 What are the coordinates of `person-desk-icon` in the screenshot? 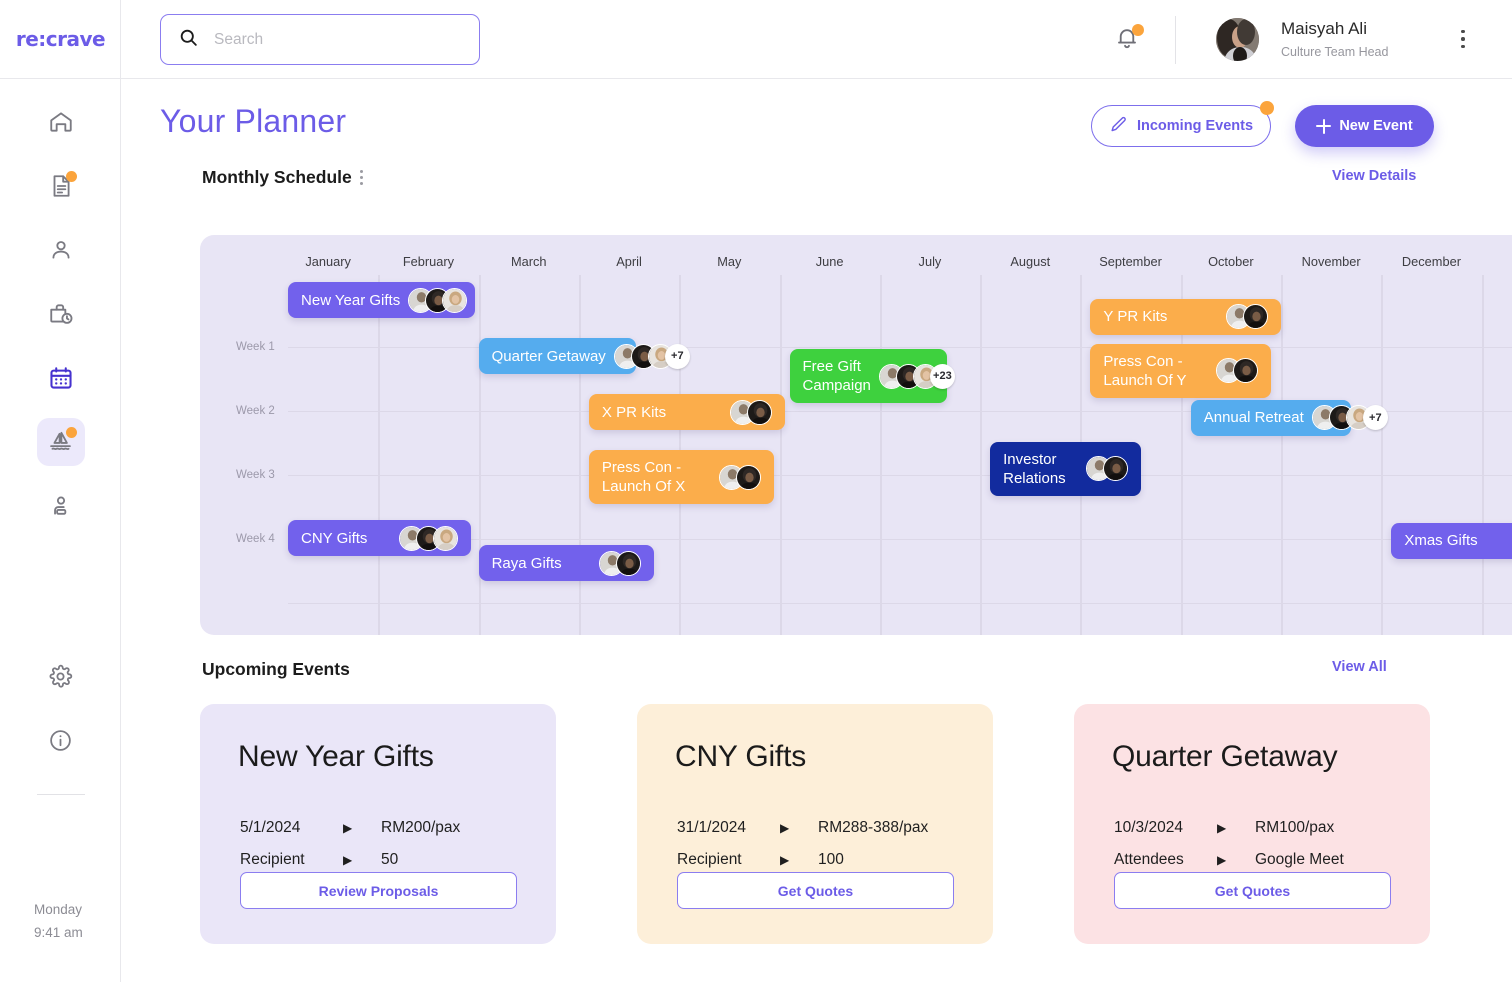 It's located at (61, 506).